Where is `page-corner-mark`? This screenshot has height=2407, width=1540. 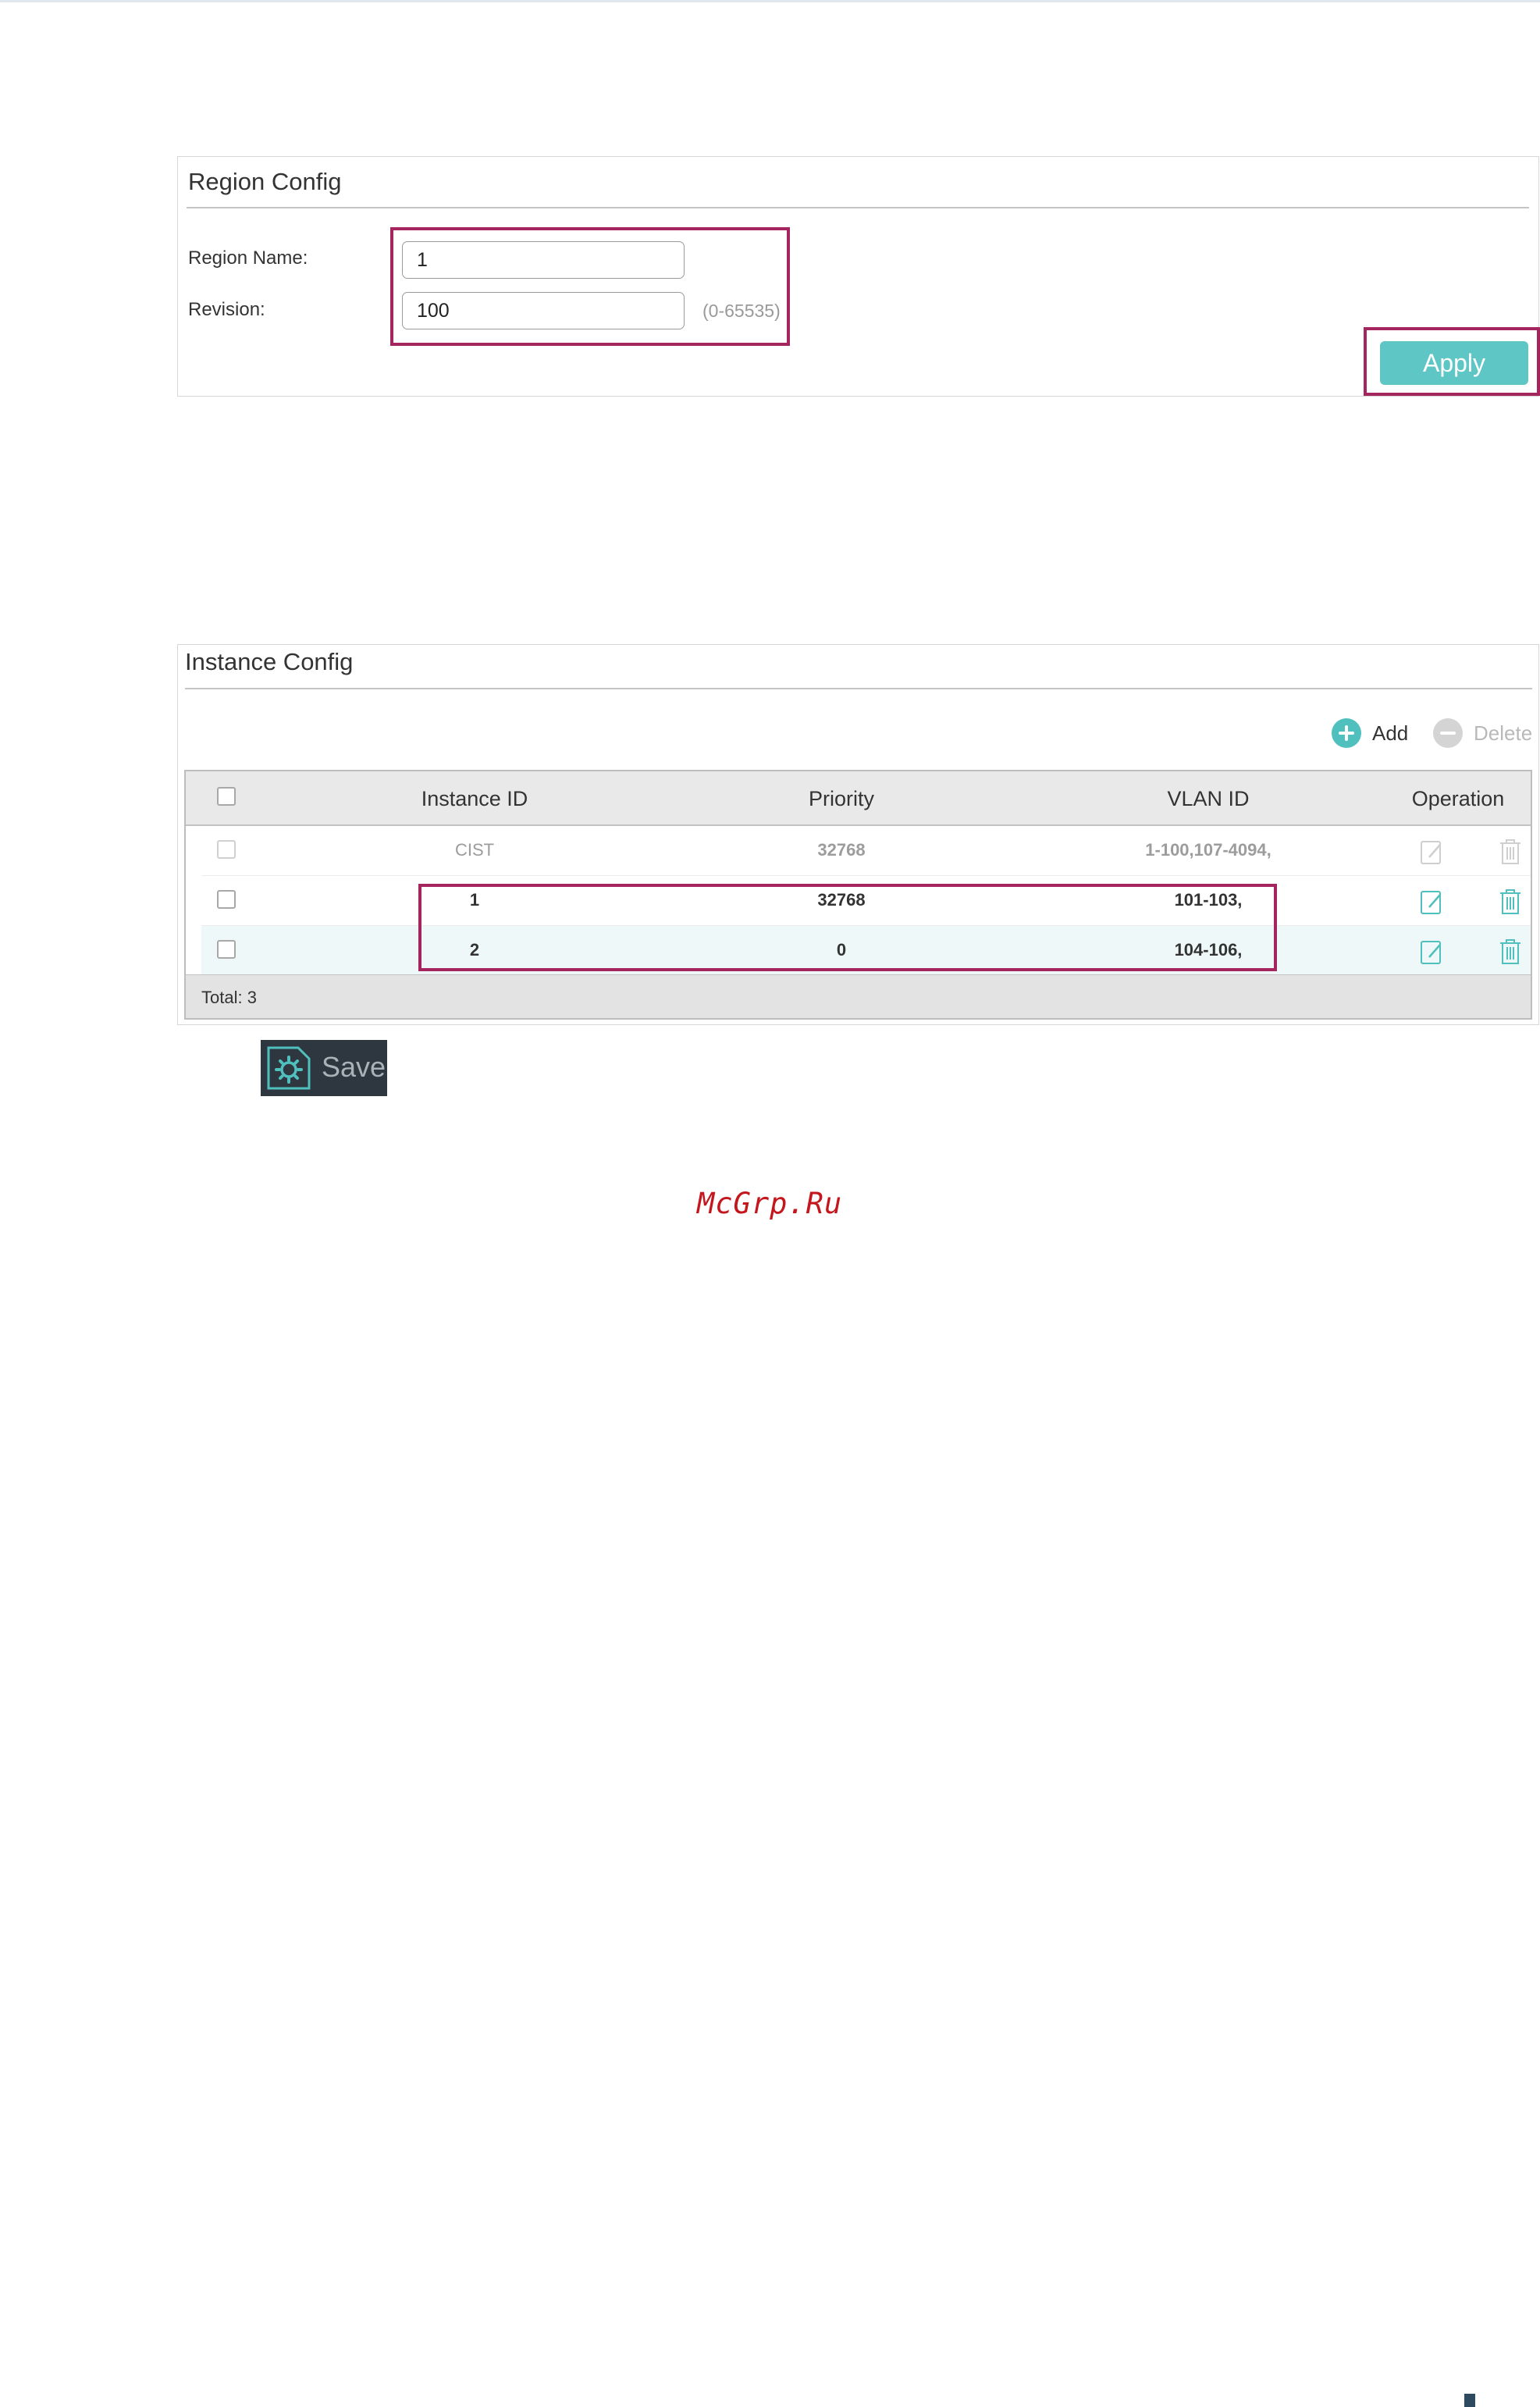 page-corner-mark is located at coordinates (1469, 2400).